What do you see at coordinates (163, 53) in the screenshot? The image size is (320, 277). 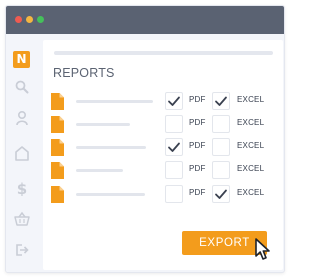 I see `placeholder-bar` at bounding box center [163, 53].